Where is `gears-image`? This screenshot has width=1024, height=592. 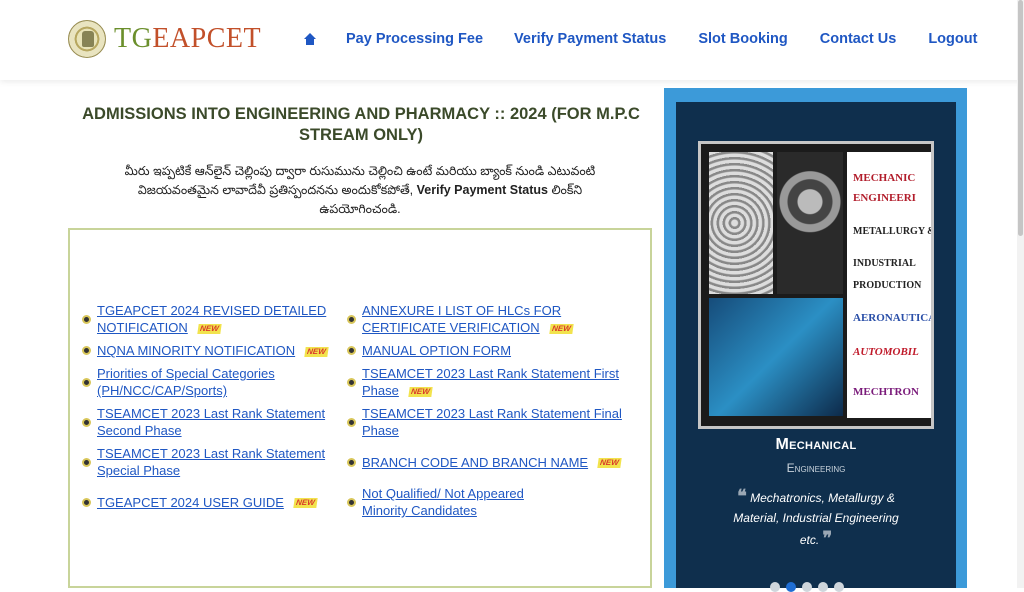
gears-image is located at coordinates (810, 223).